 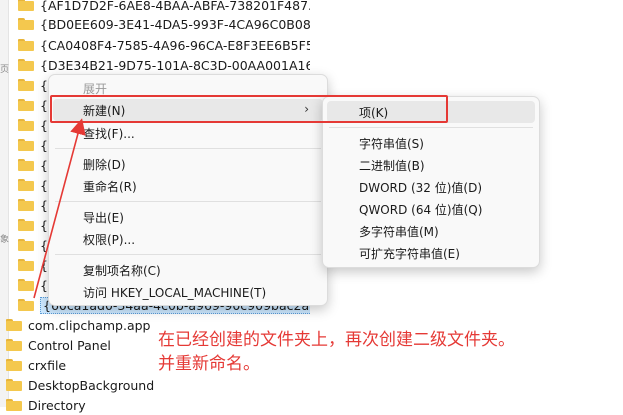 I want to click on annotation-text-line2: 并重新命名。, so click(x=209, y=364).